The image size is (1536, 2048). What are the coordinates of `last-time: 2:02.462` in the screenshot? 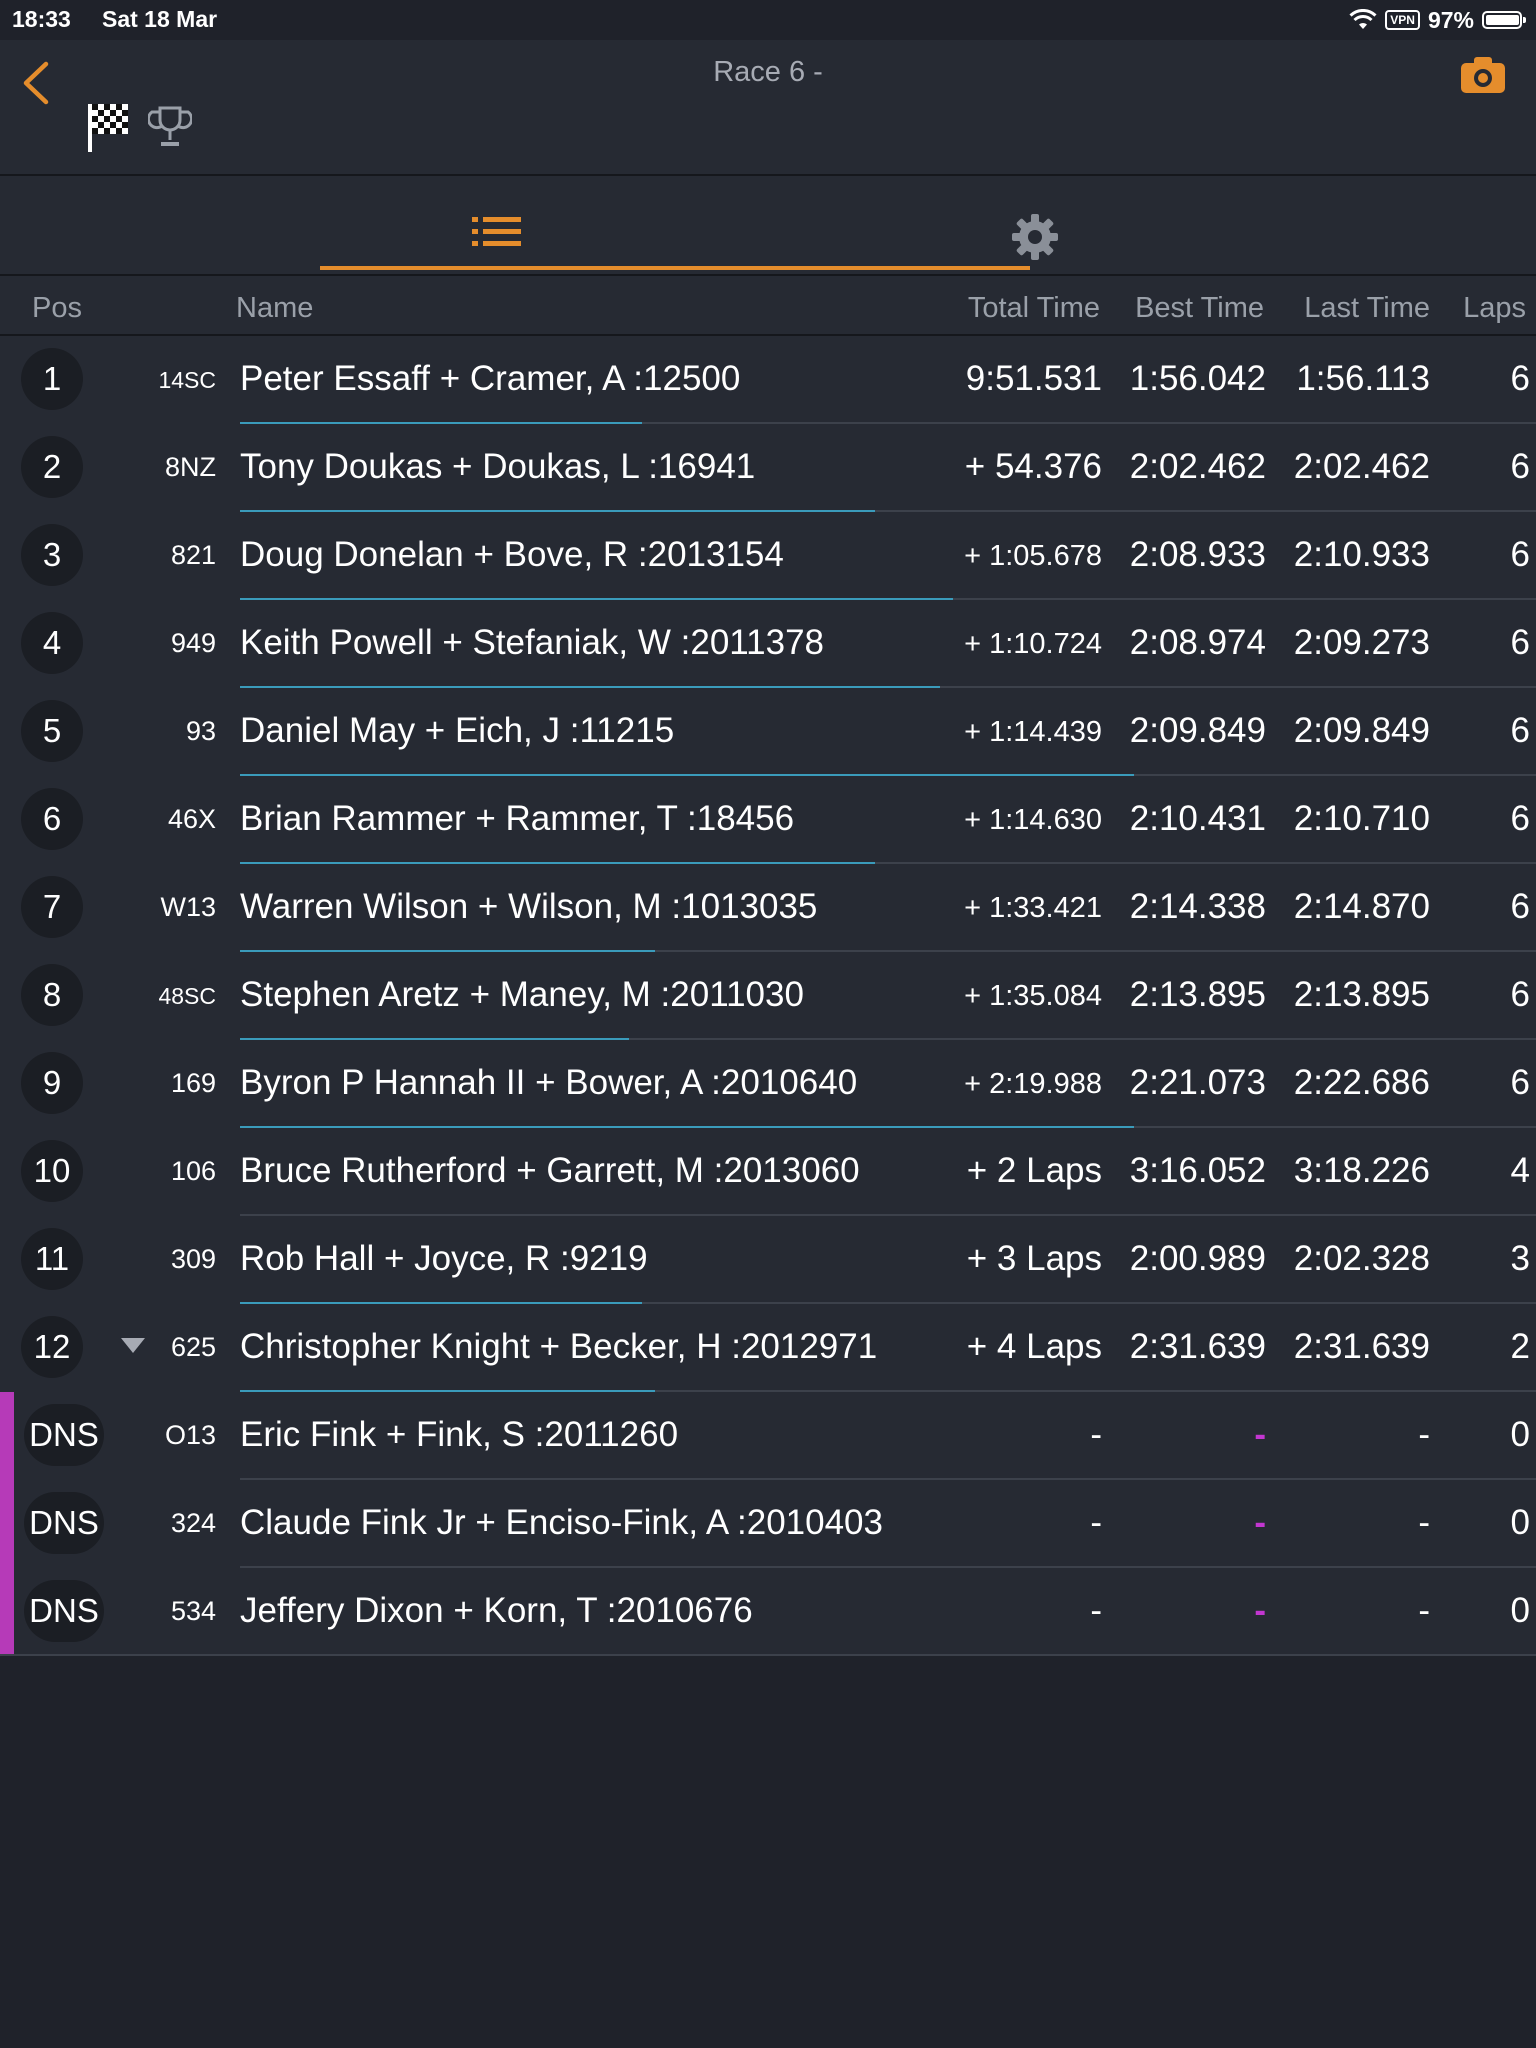 It's located at (1361, 466).